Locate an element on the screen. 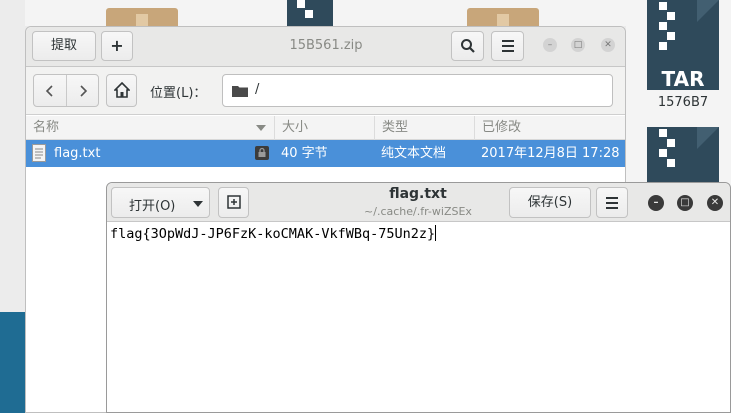 The height and width of the screenshot is (413, 731). search-button is located at coordinates (467, 46).